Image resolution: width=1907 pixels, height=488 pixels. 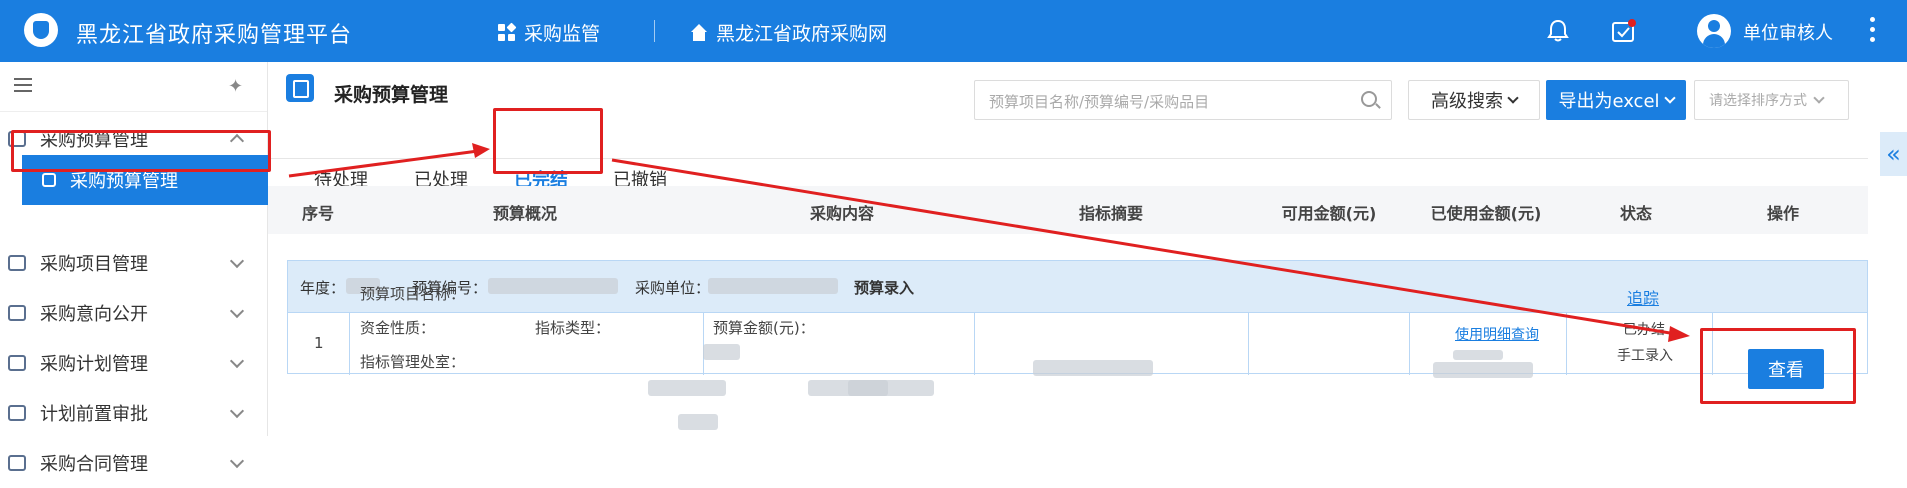 I want to click on export-label: 导出为excel, so click(x=1609, y=101).